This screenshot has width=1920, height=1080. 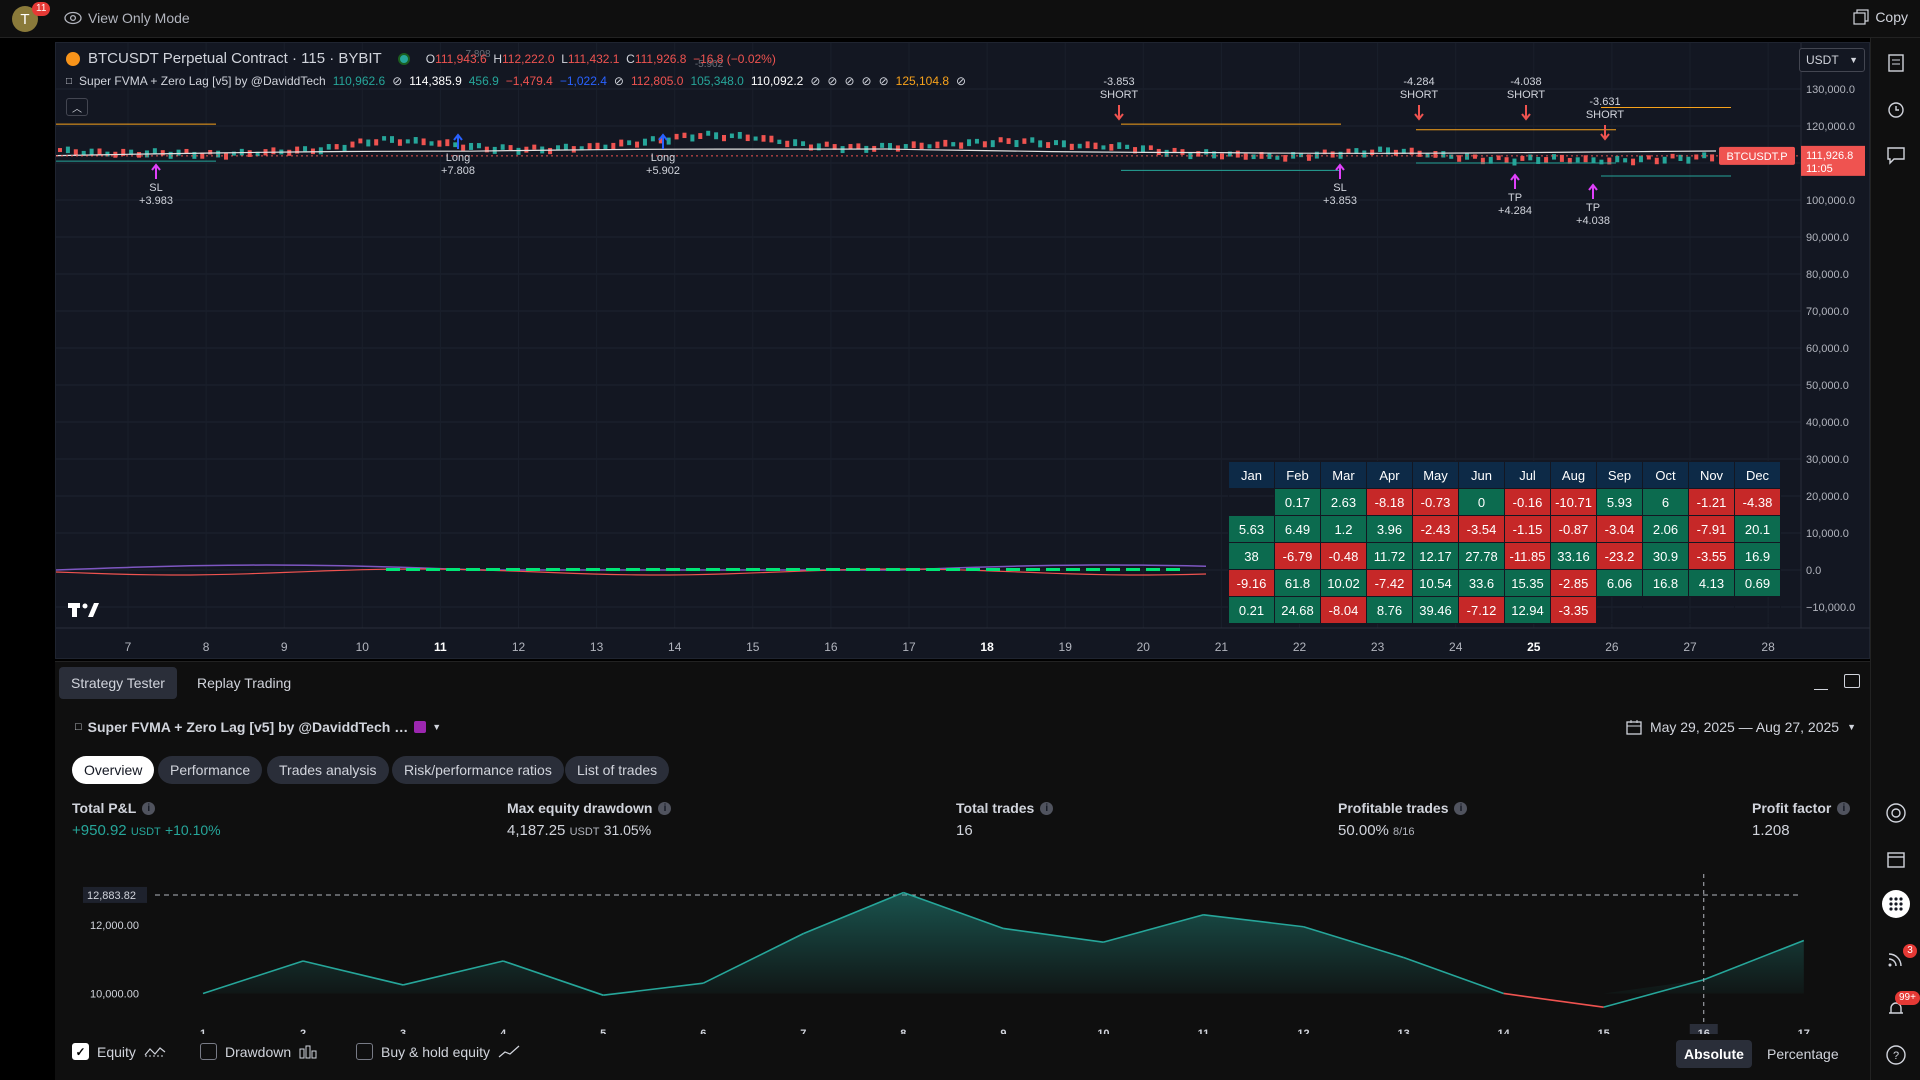 What do you see at coordinates (83, 610) in the screenshot?
I see `tv-logo-icon` at bounding box center [83, 610].